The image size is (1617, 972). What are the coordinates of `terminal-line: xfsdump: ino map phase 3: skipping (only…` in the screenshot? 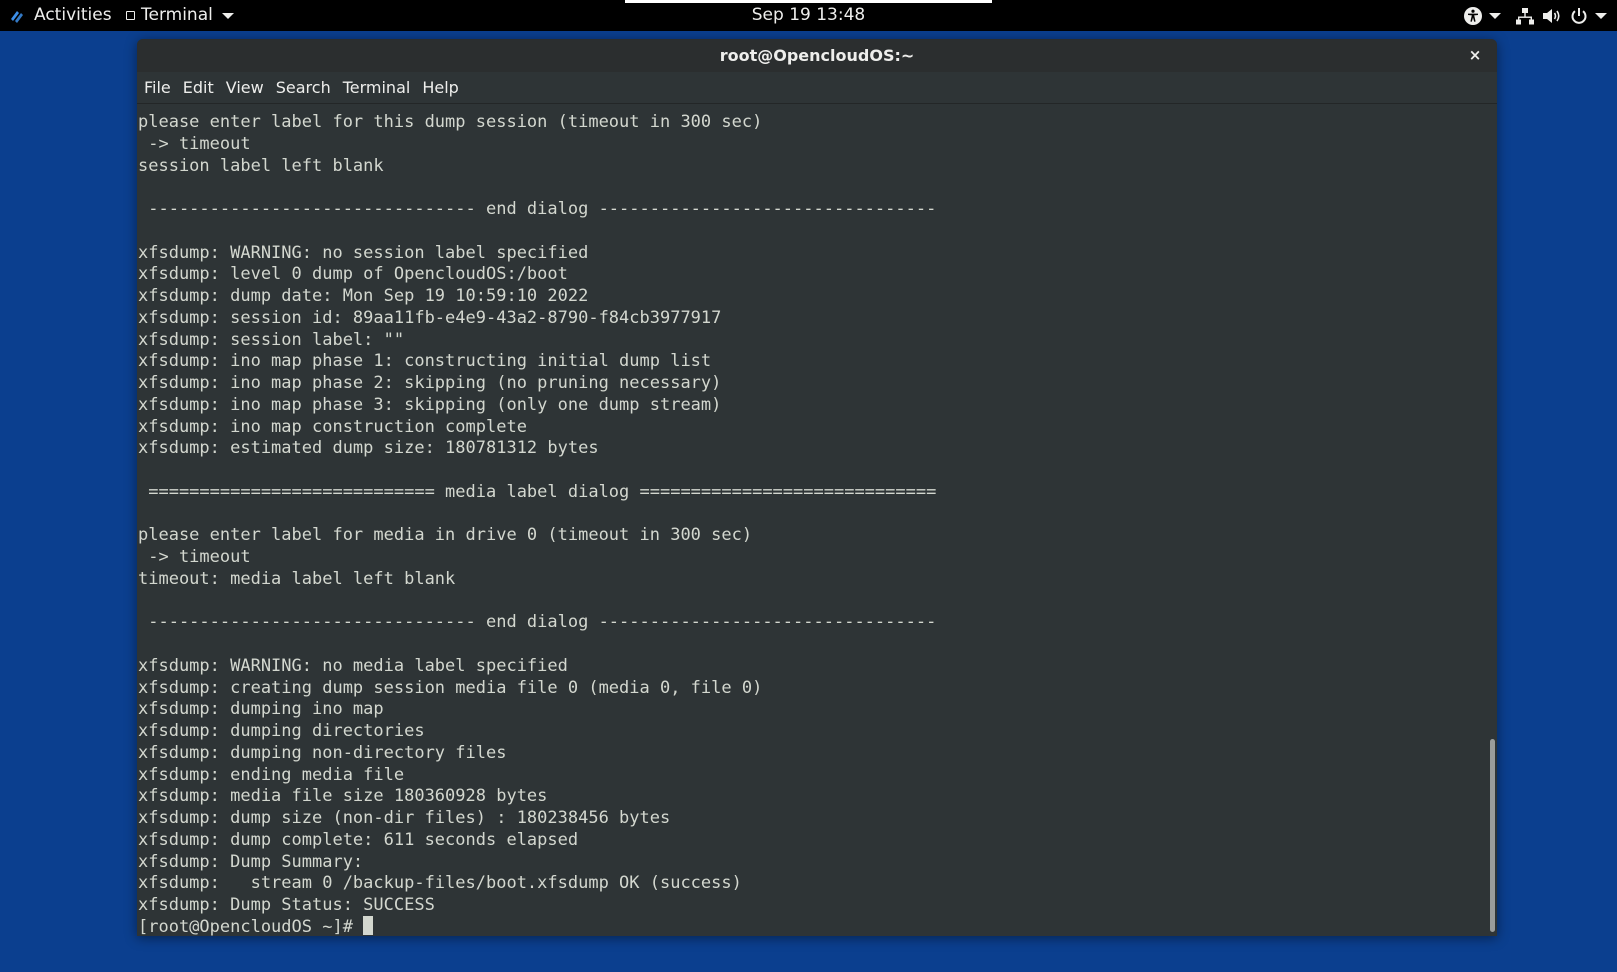 It's located at (430, 404).